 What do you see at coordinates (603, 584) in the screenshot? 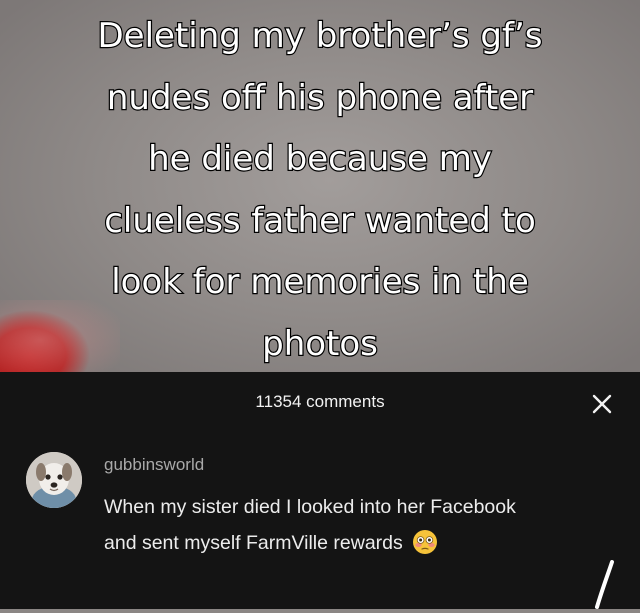
I see `drawn-stroke` at bounding box center [603, 584].